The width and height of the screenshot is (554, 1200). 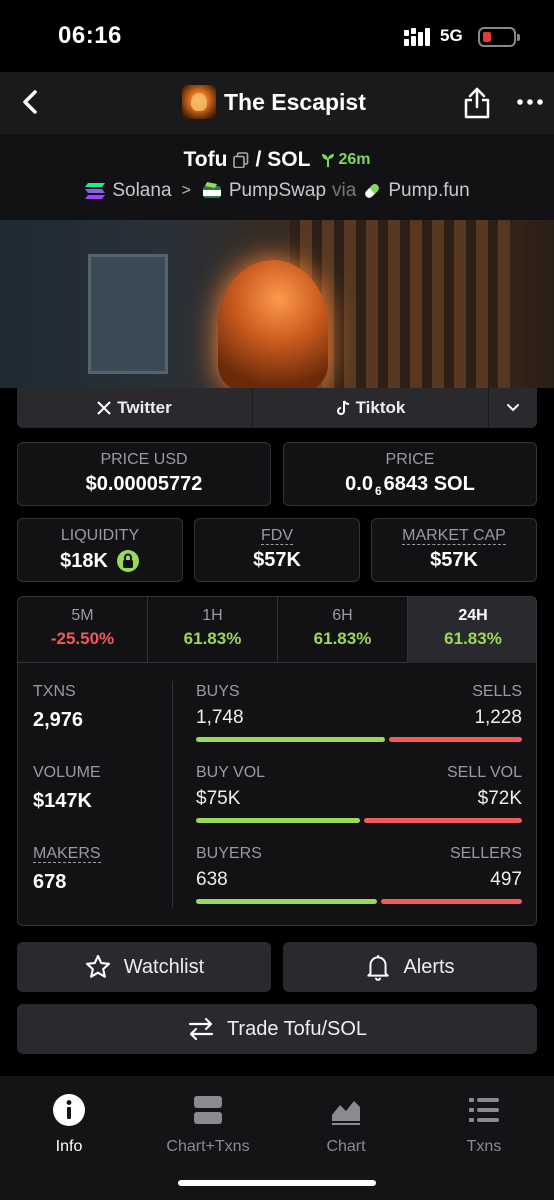 What do you see at coordinates (359, 793) in the screenshot?
I see `volume-ratio: BUY VOL SELL VOL $75K $72K` at bounding box center [359, 793].